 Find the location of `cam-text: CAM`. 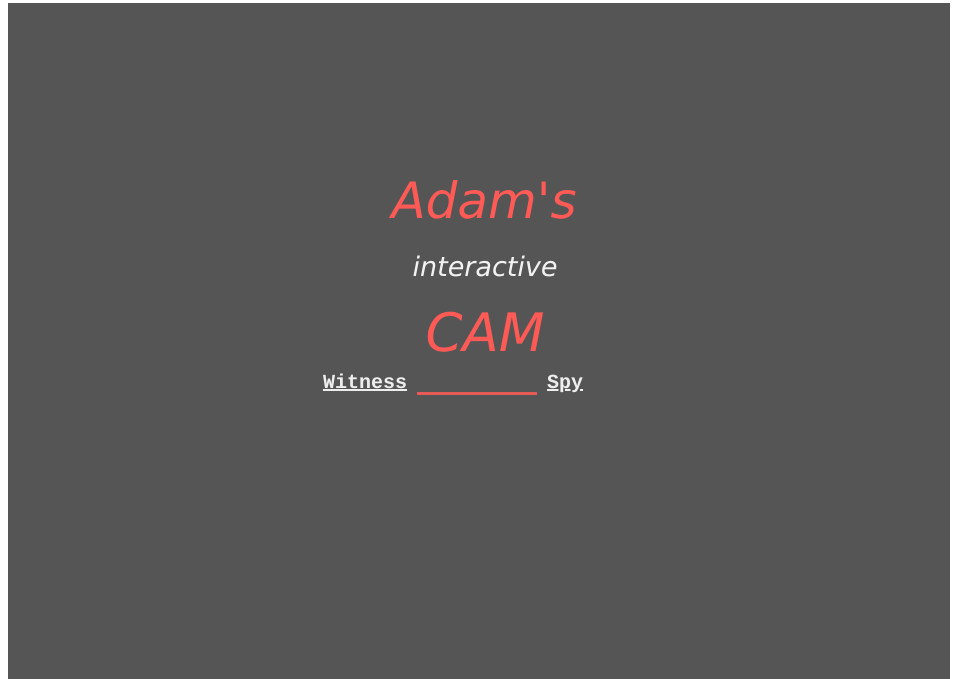

cam-text: CAM is located at coordinates (485, 334).